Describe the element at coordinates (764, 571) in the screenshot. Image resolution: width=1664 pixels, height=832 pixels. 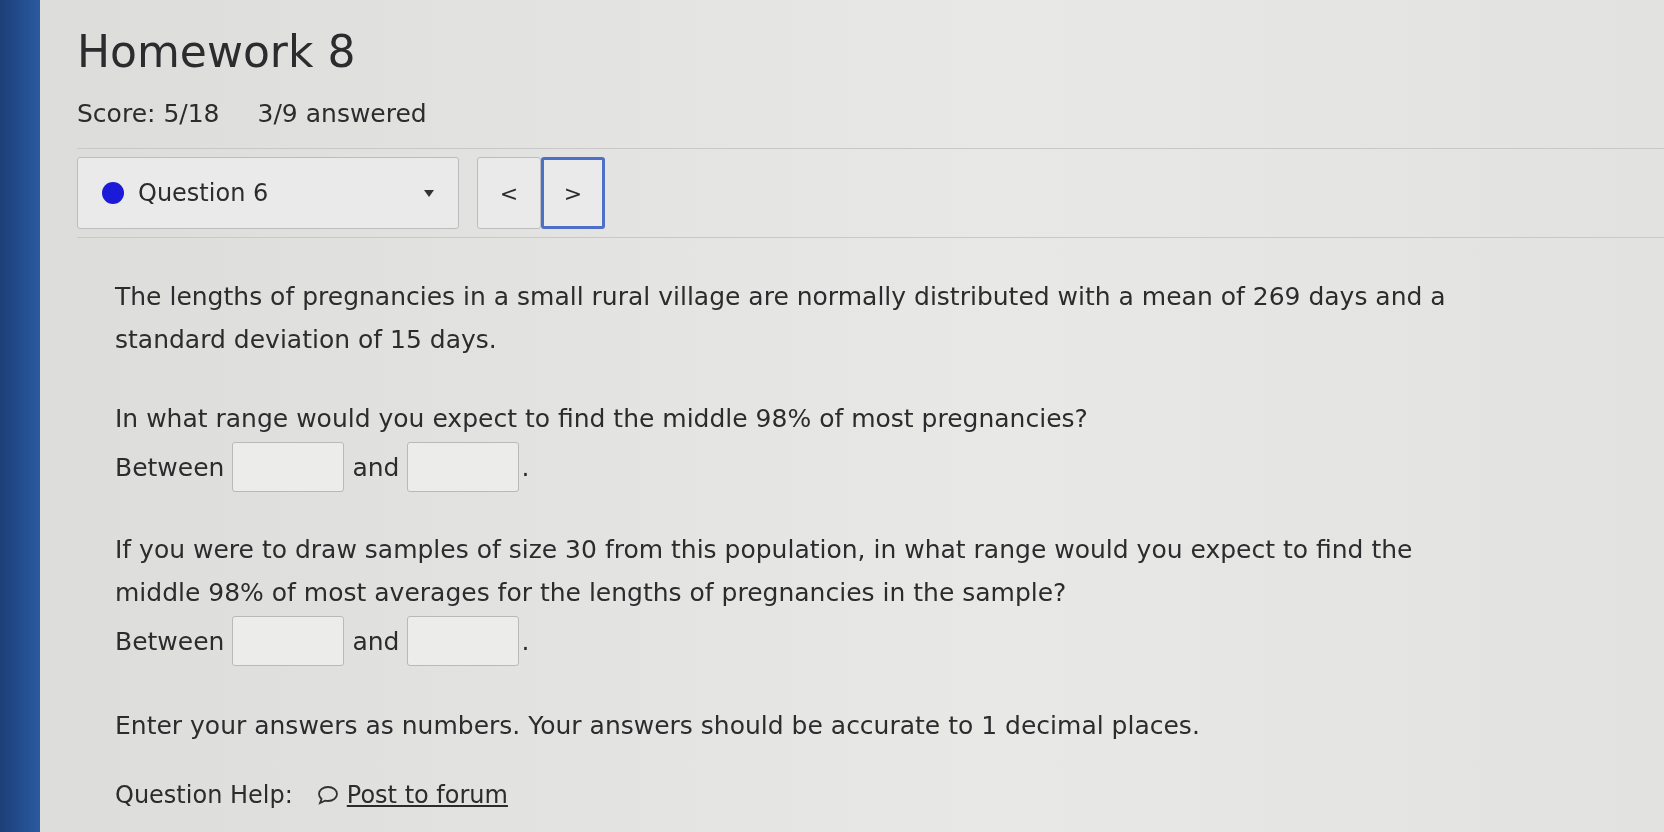
I see `question-text: If you were to draw samples of size 30 from this population, in what range would you expect to find the middle 98% of most averages for the lengths of pregnancies in the sample?` at that location.